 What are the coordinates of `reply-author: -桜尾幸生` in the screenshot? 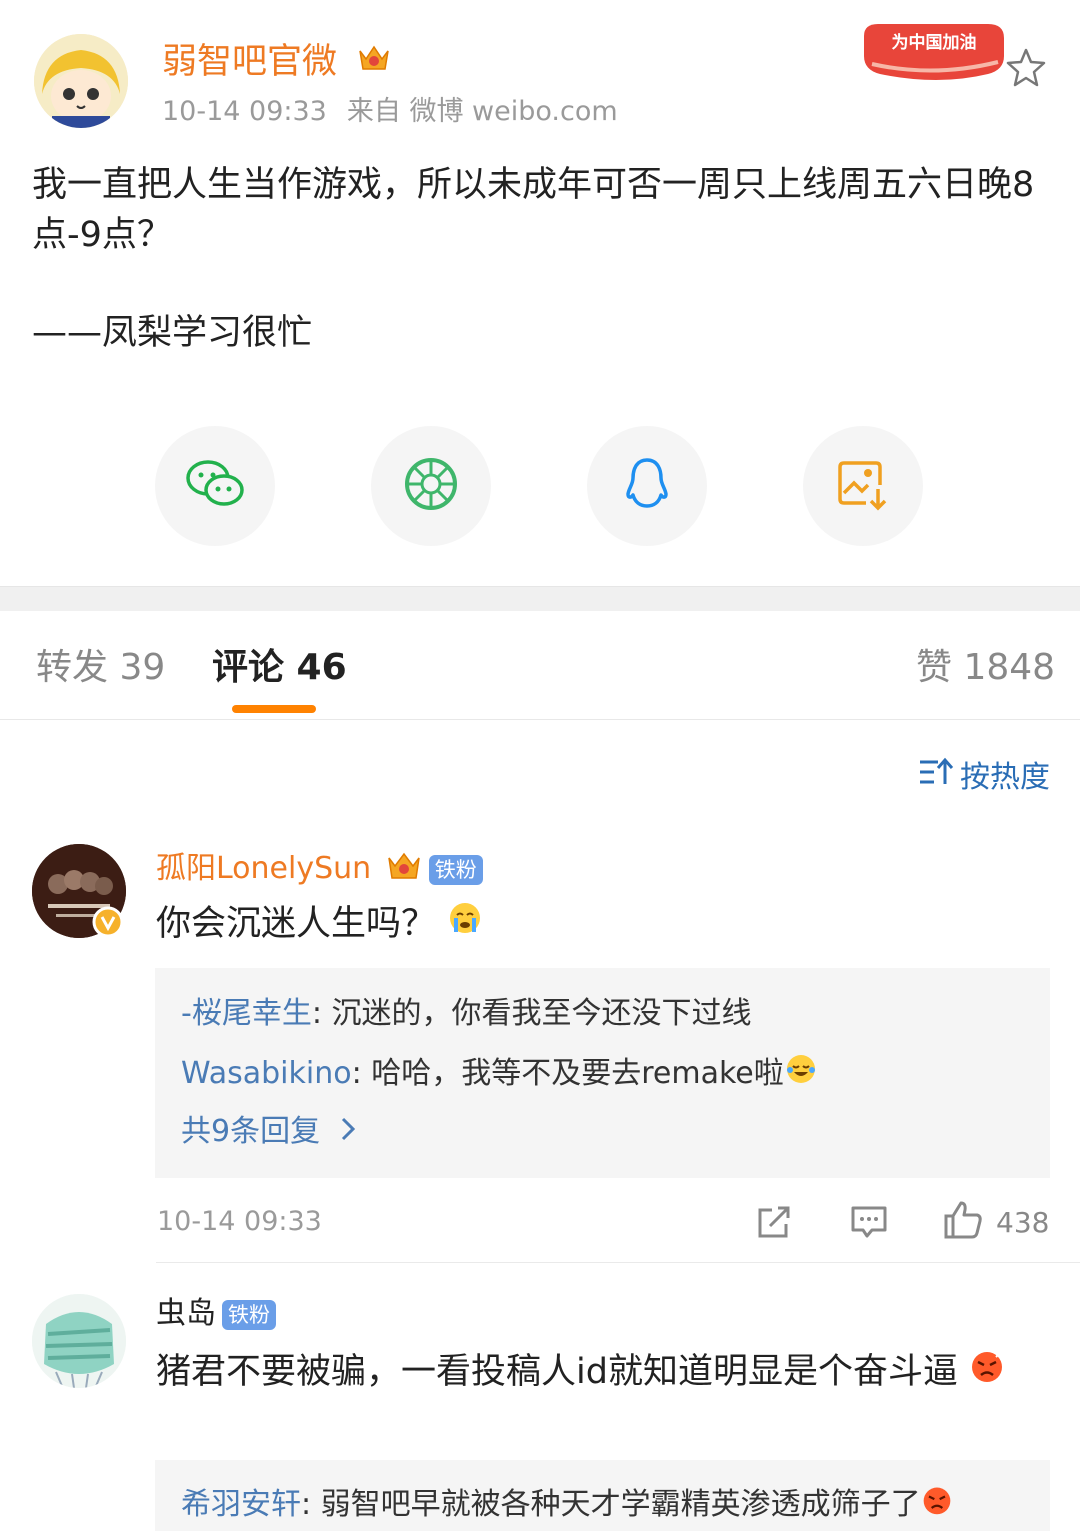 It's located at (246, 1013).